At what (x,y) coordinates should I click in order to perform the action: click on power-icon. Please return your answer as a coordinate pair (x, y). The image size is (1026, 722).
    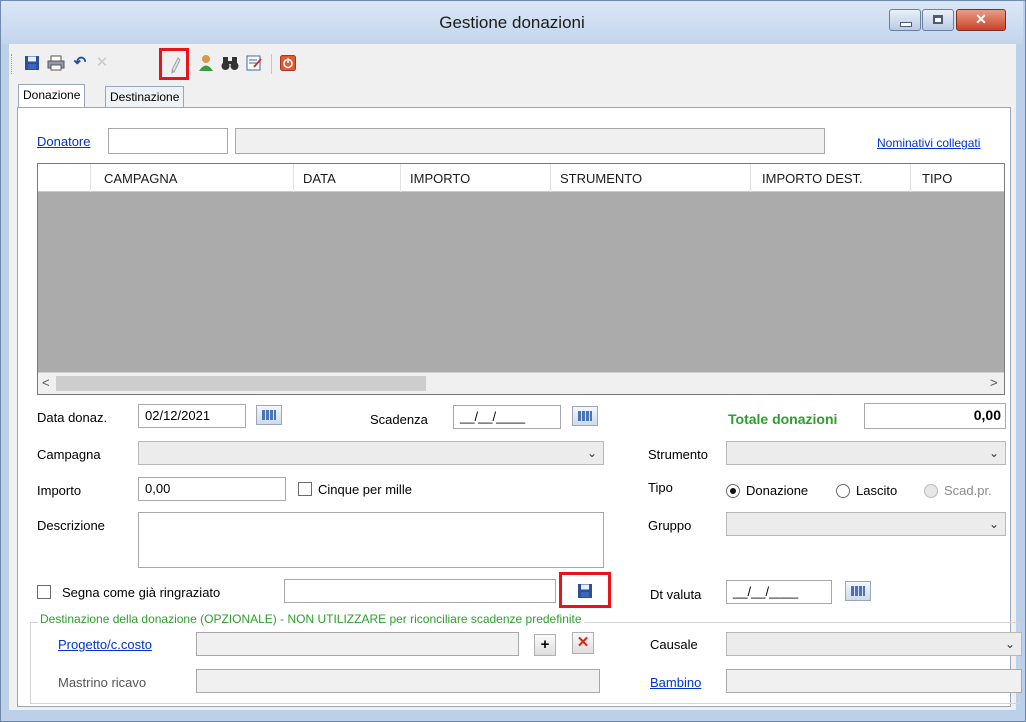
    Looking at the image, I should click on (288, 63).